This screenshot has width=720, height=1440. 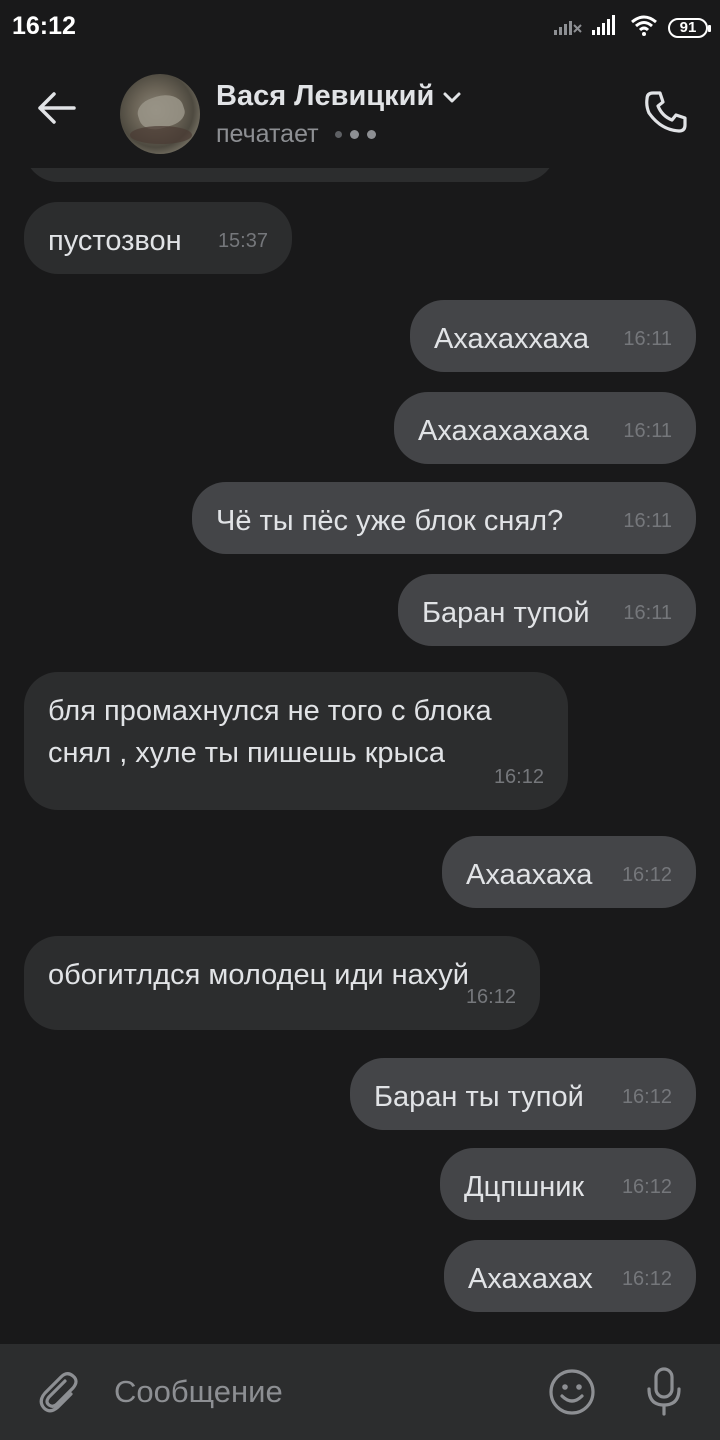 I want to click on message-bubble-outgoing: Баран ты тупой 16:12, so click(x=523, y=1094).